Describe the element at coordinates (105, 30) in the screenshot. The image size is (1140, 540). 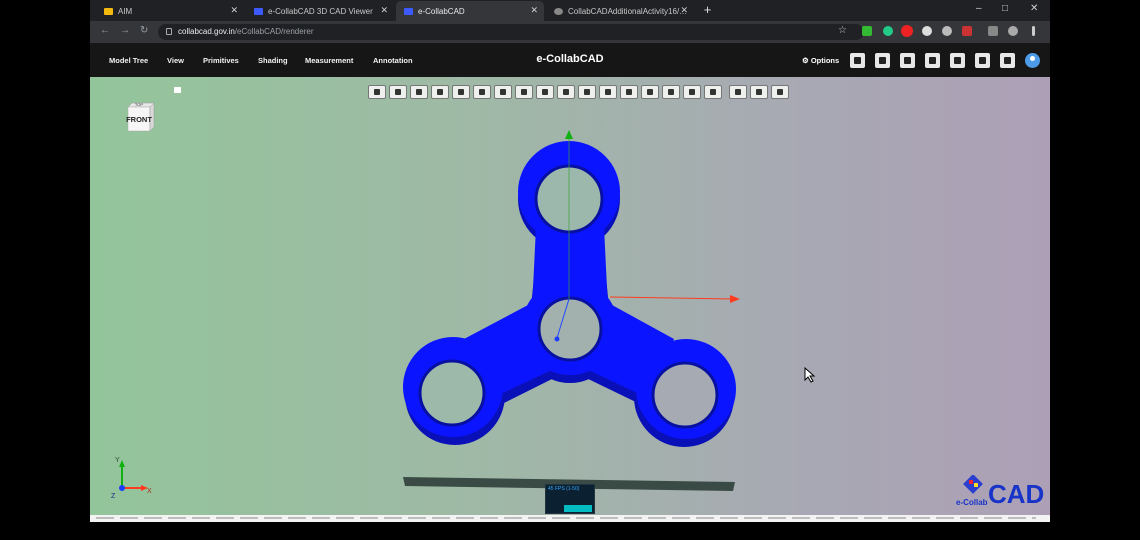
I see `back-icon: ←` at that location.